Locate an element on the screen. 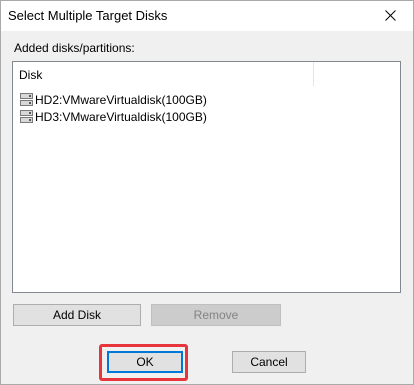 The width and height of the screenshot is (414, 385). list-item: HD3:VMwareVirtualdisk(100GB) is located at coordinates (206, 117).